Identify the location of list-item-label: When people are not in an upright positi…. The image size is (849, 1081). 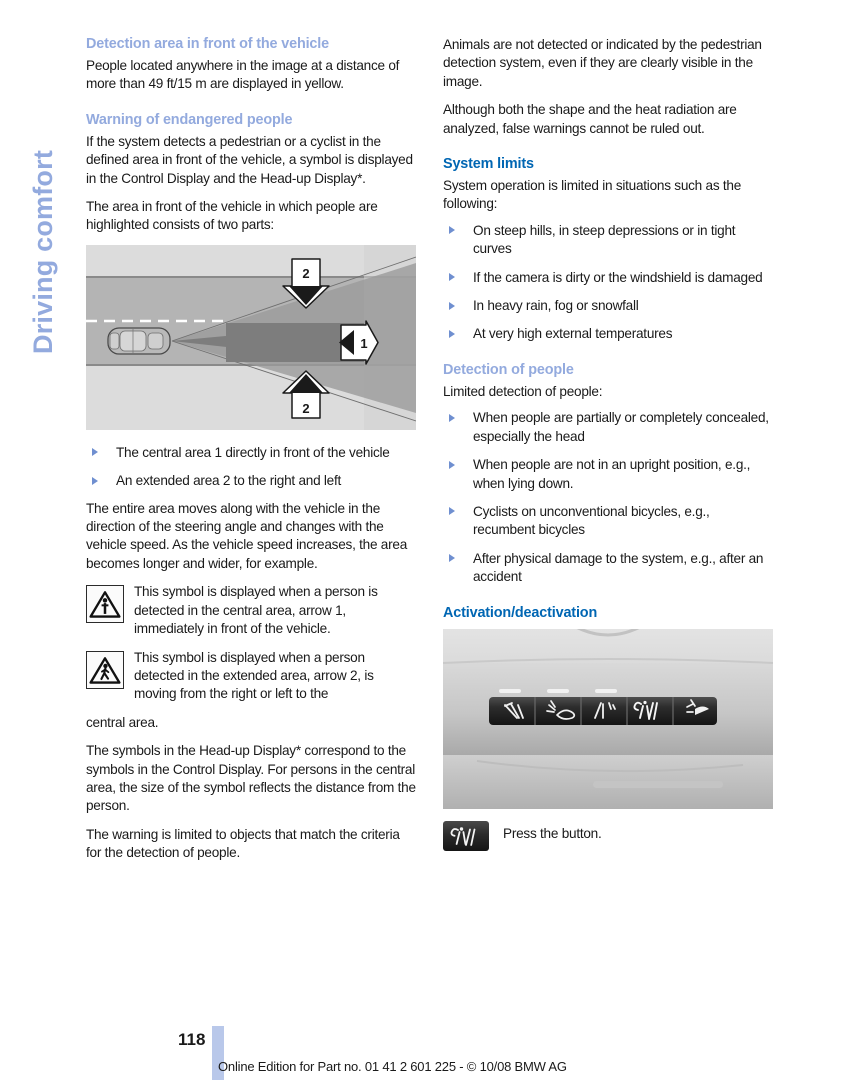
(612, 474).